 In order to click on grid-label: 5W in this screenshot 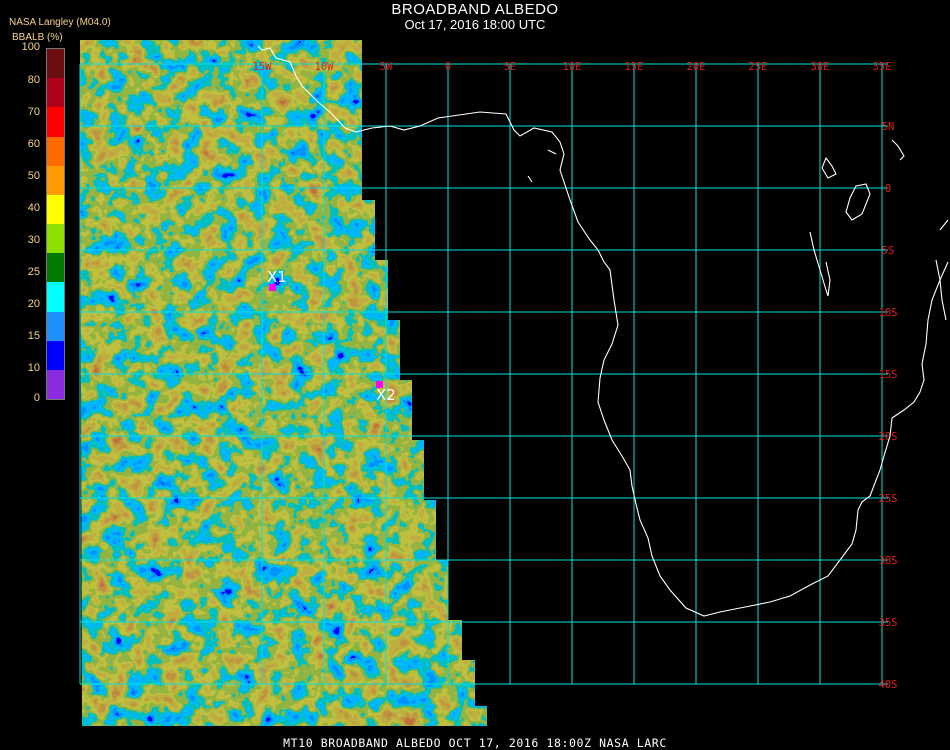, I will do `click(386, 67)`.